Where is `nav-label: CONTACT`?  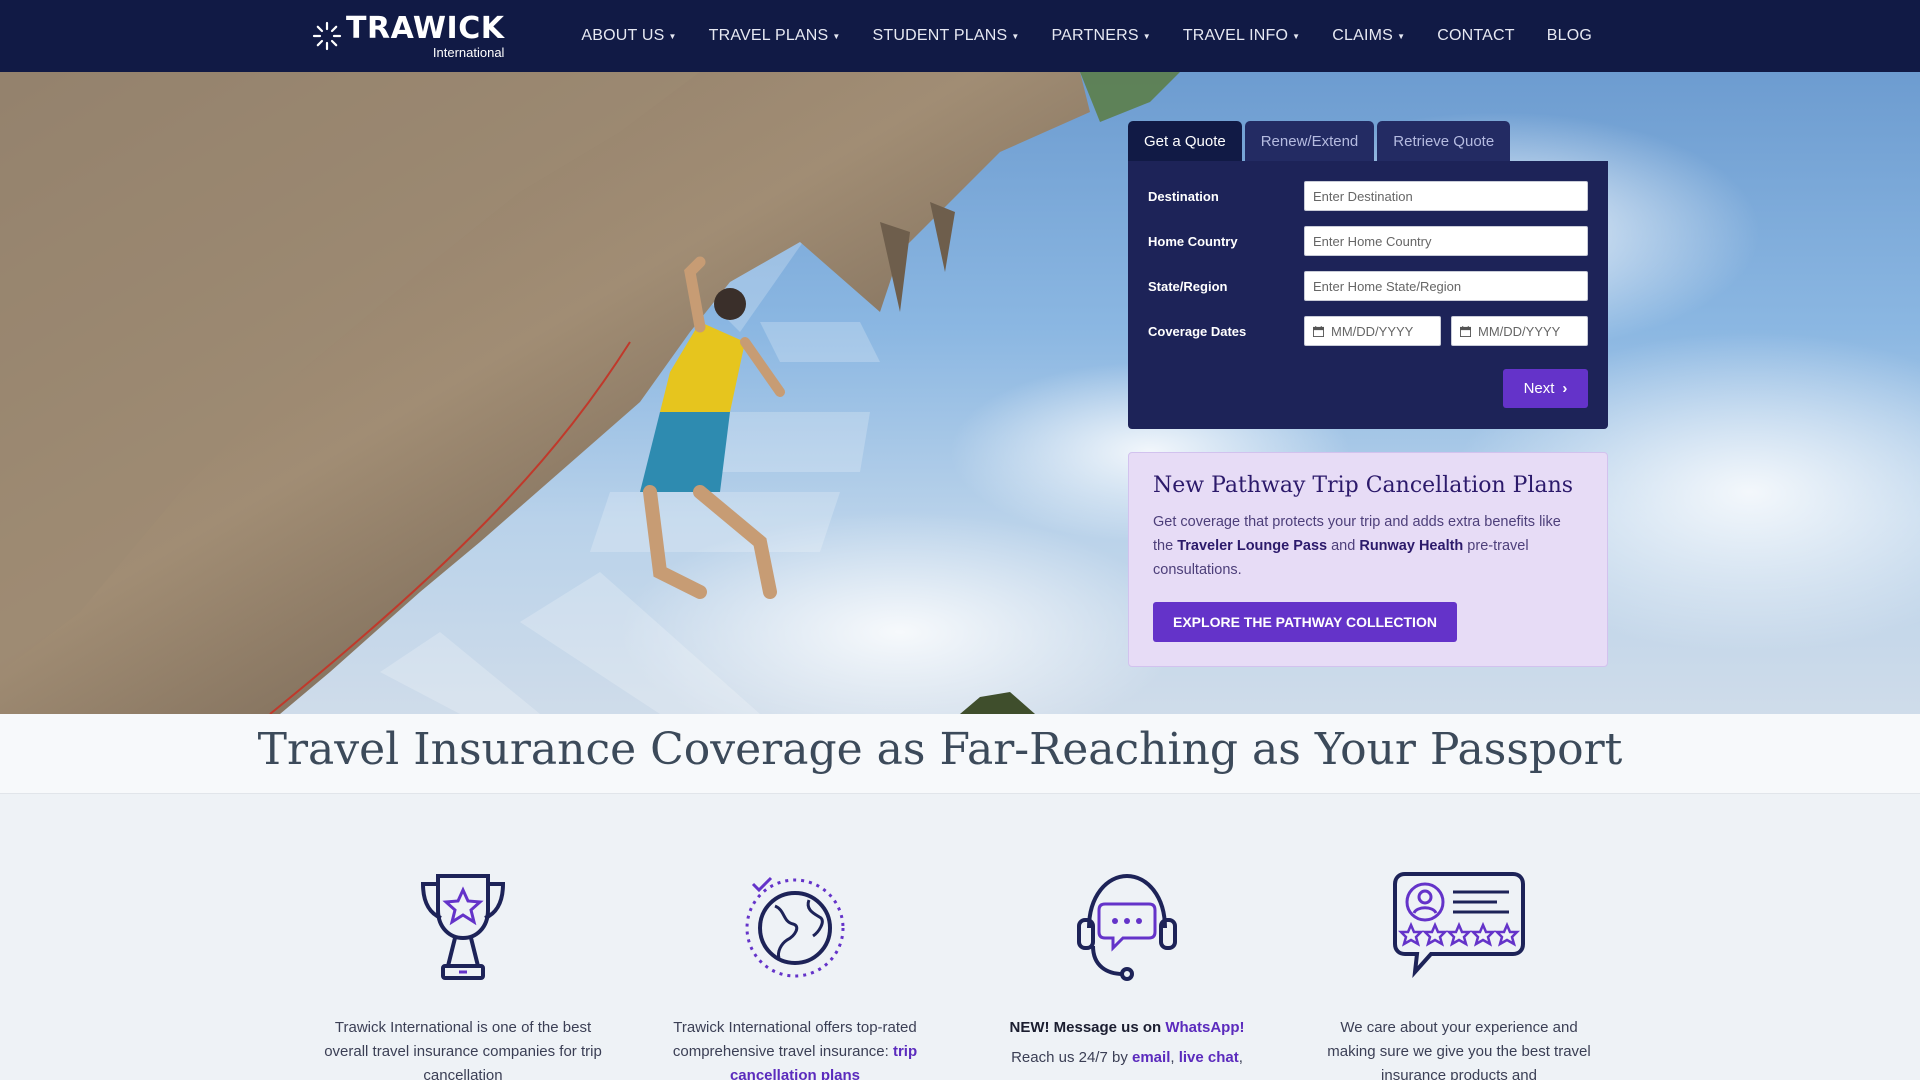
nav-label: CONTACT is located at coordinates (1476, 35).